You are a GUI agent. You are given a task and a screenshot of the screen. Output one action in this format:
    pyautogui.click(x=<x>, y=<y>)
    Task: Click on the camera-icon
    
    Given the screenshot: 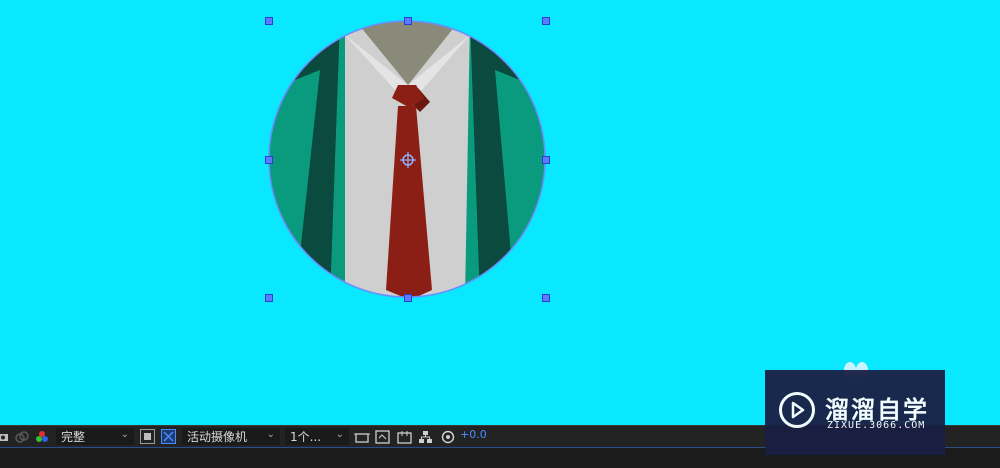 What is the action you would take?
    pyautogui.click(x=5, y=436)
    